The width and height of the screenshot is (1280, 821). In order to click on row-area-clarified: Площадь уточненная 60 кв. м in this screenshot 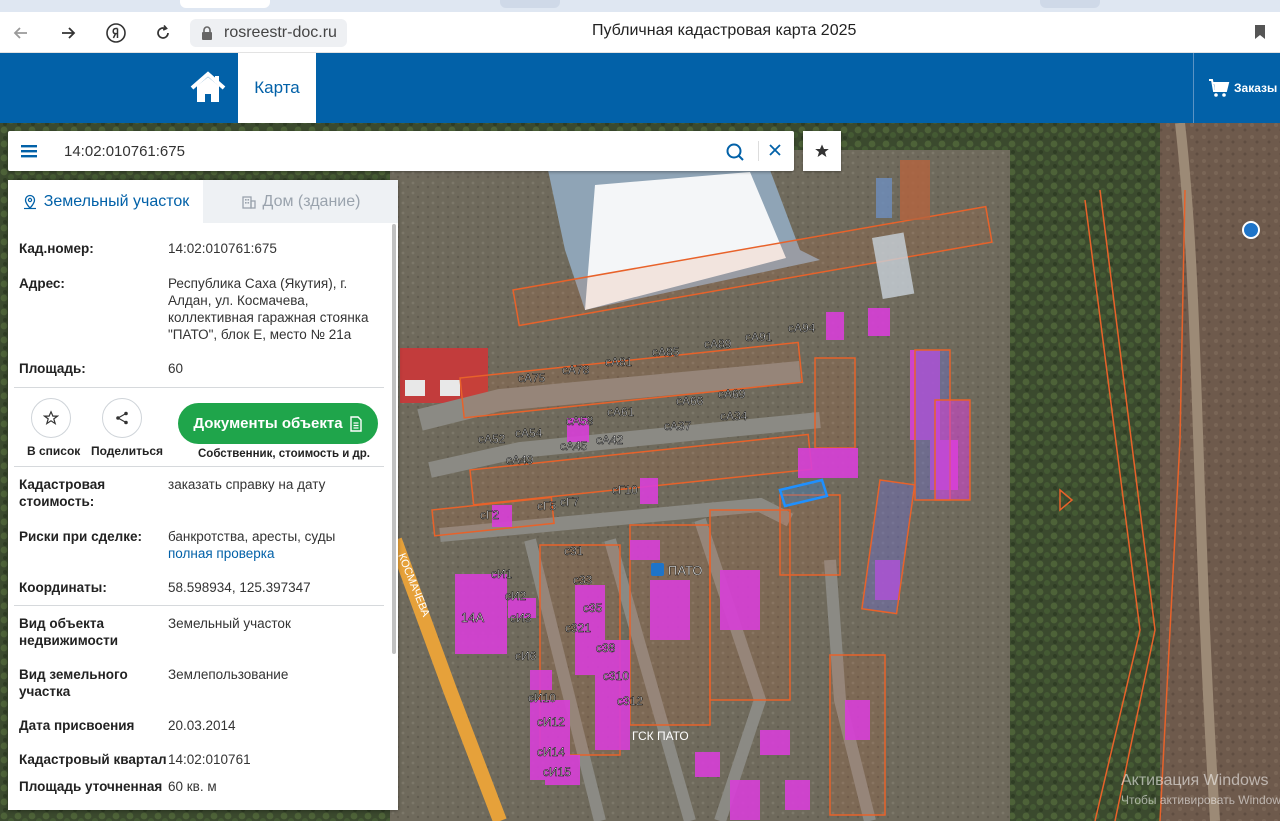, I will do `click(199, 786)`.